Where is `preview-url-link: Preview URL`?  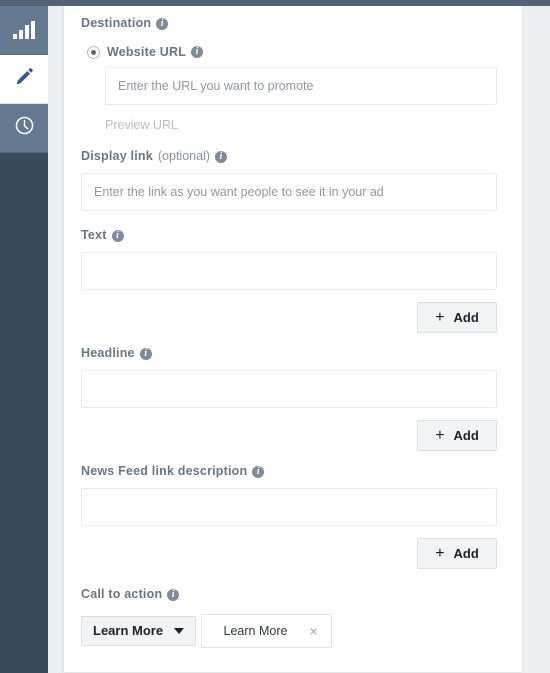
preview-url-link: Preview URL is located at coordinates (289, 125).